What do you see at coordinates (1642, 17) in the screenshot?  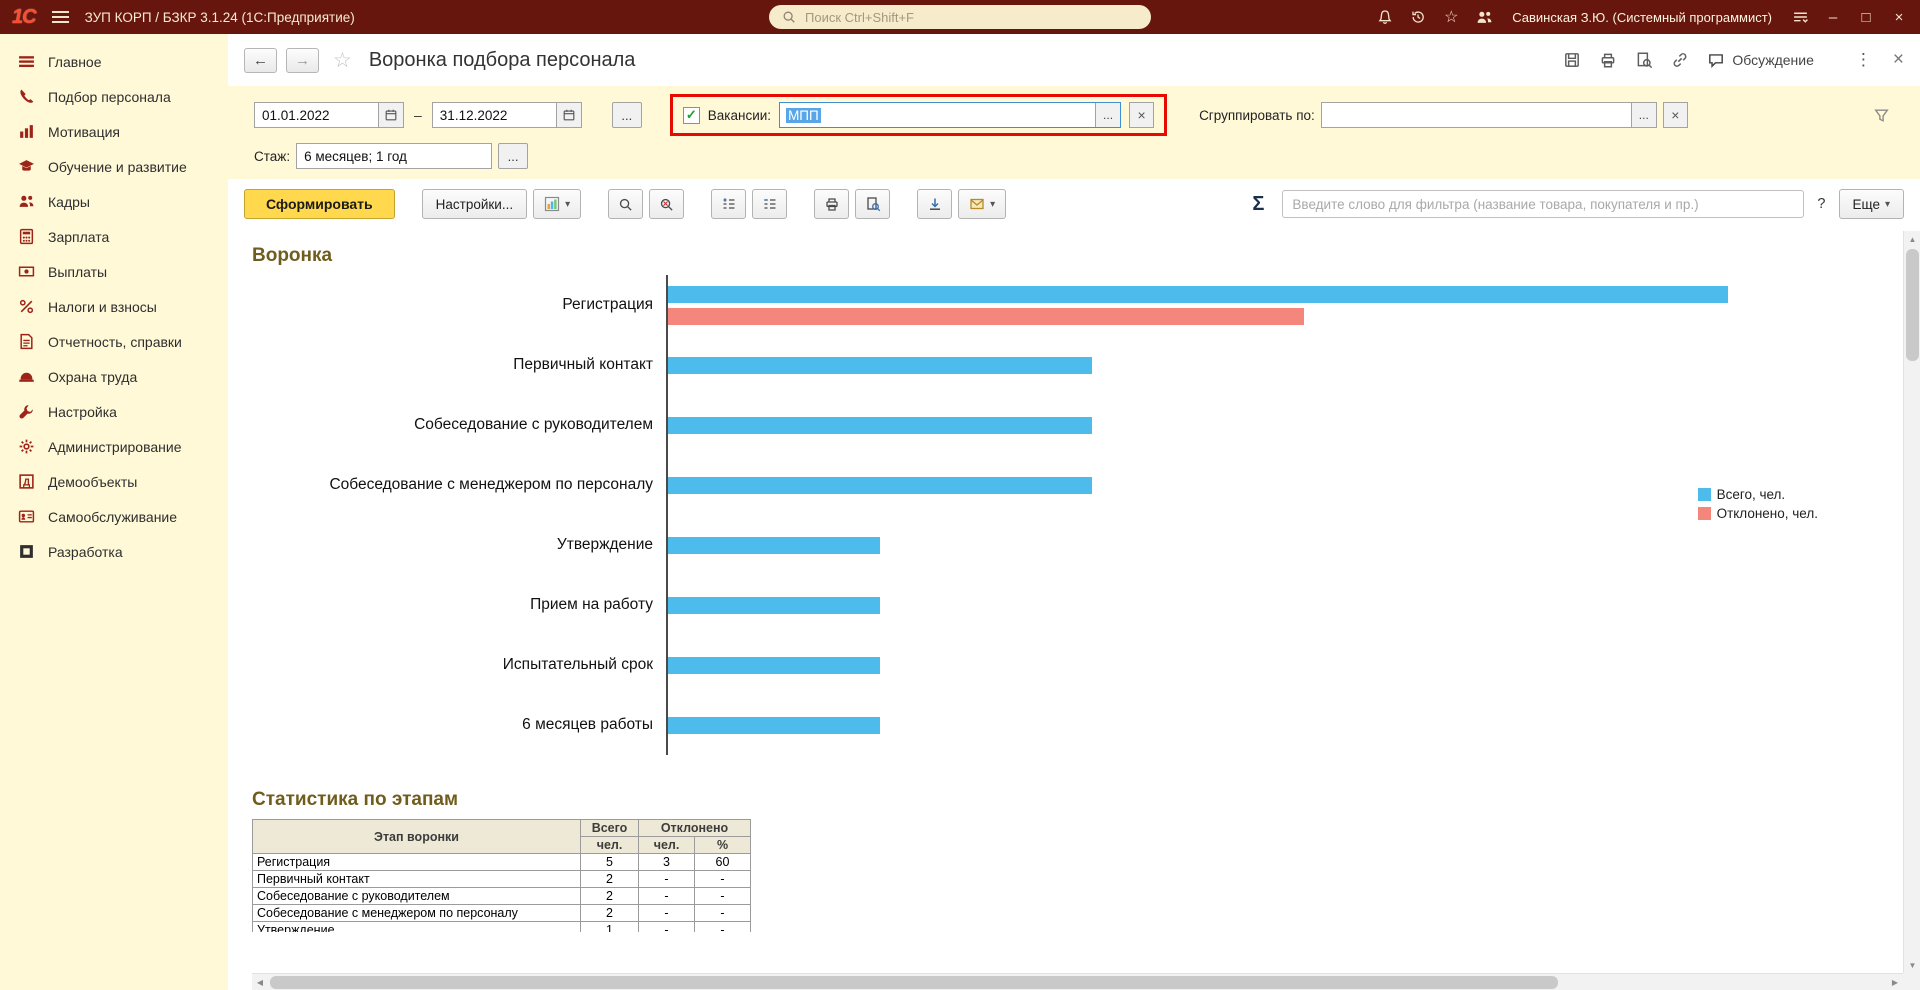 I see `current-user: Савинская З.Ю. (Системный программист)` at bounding box center [1642, 17].